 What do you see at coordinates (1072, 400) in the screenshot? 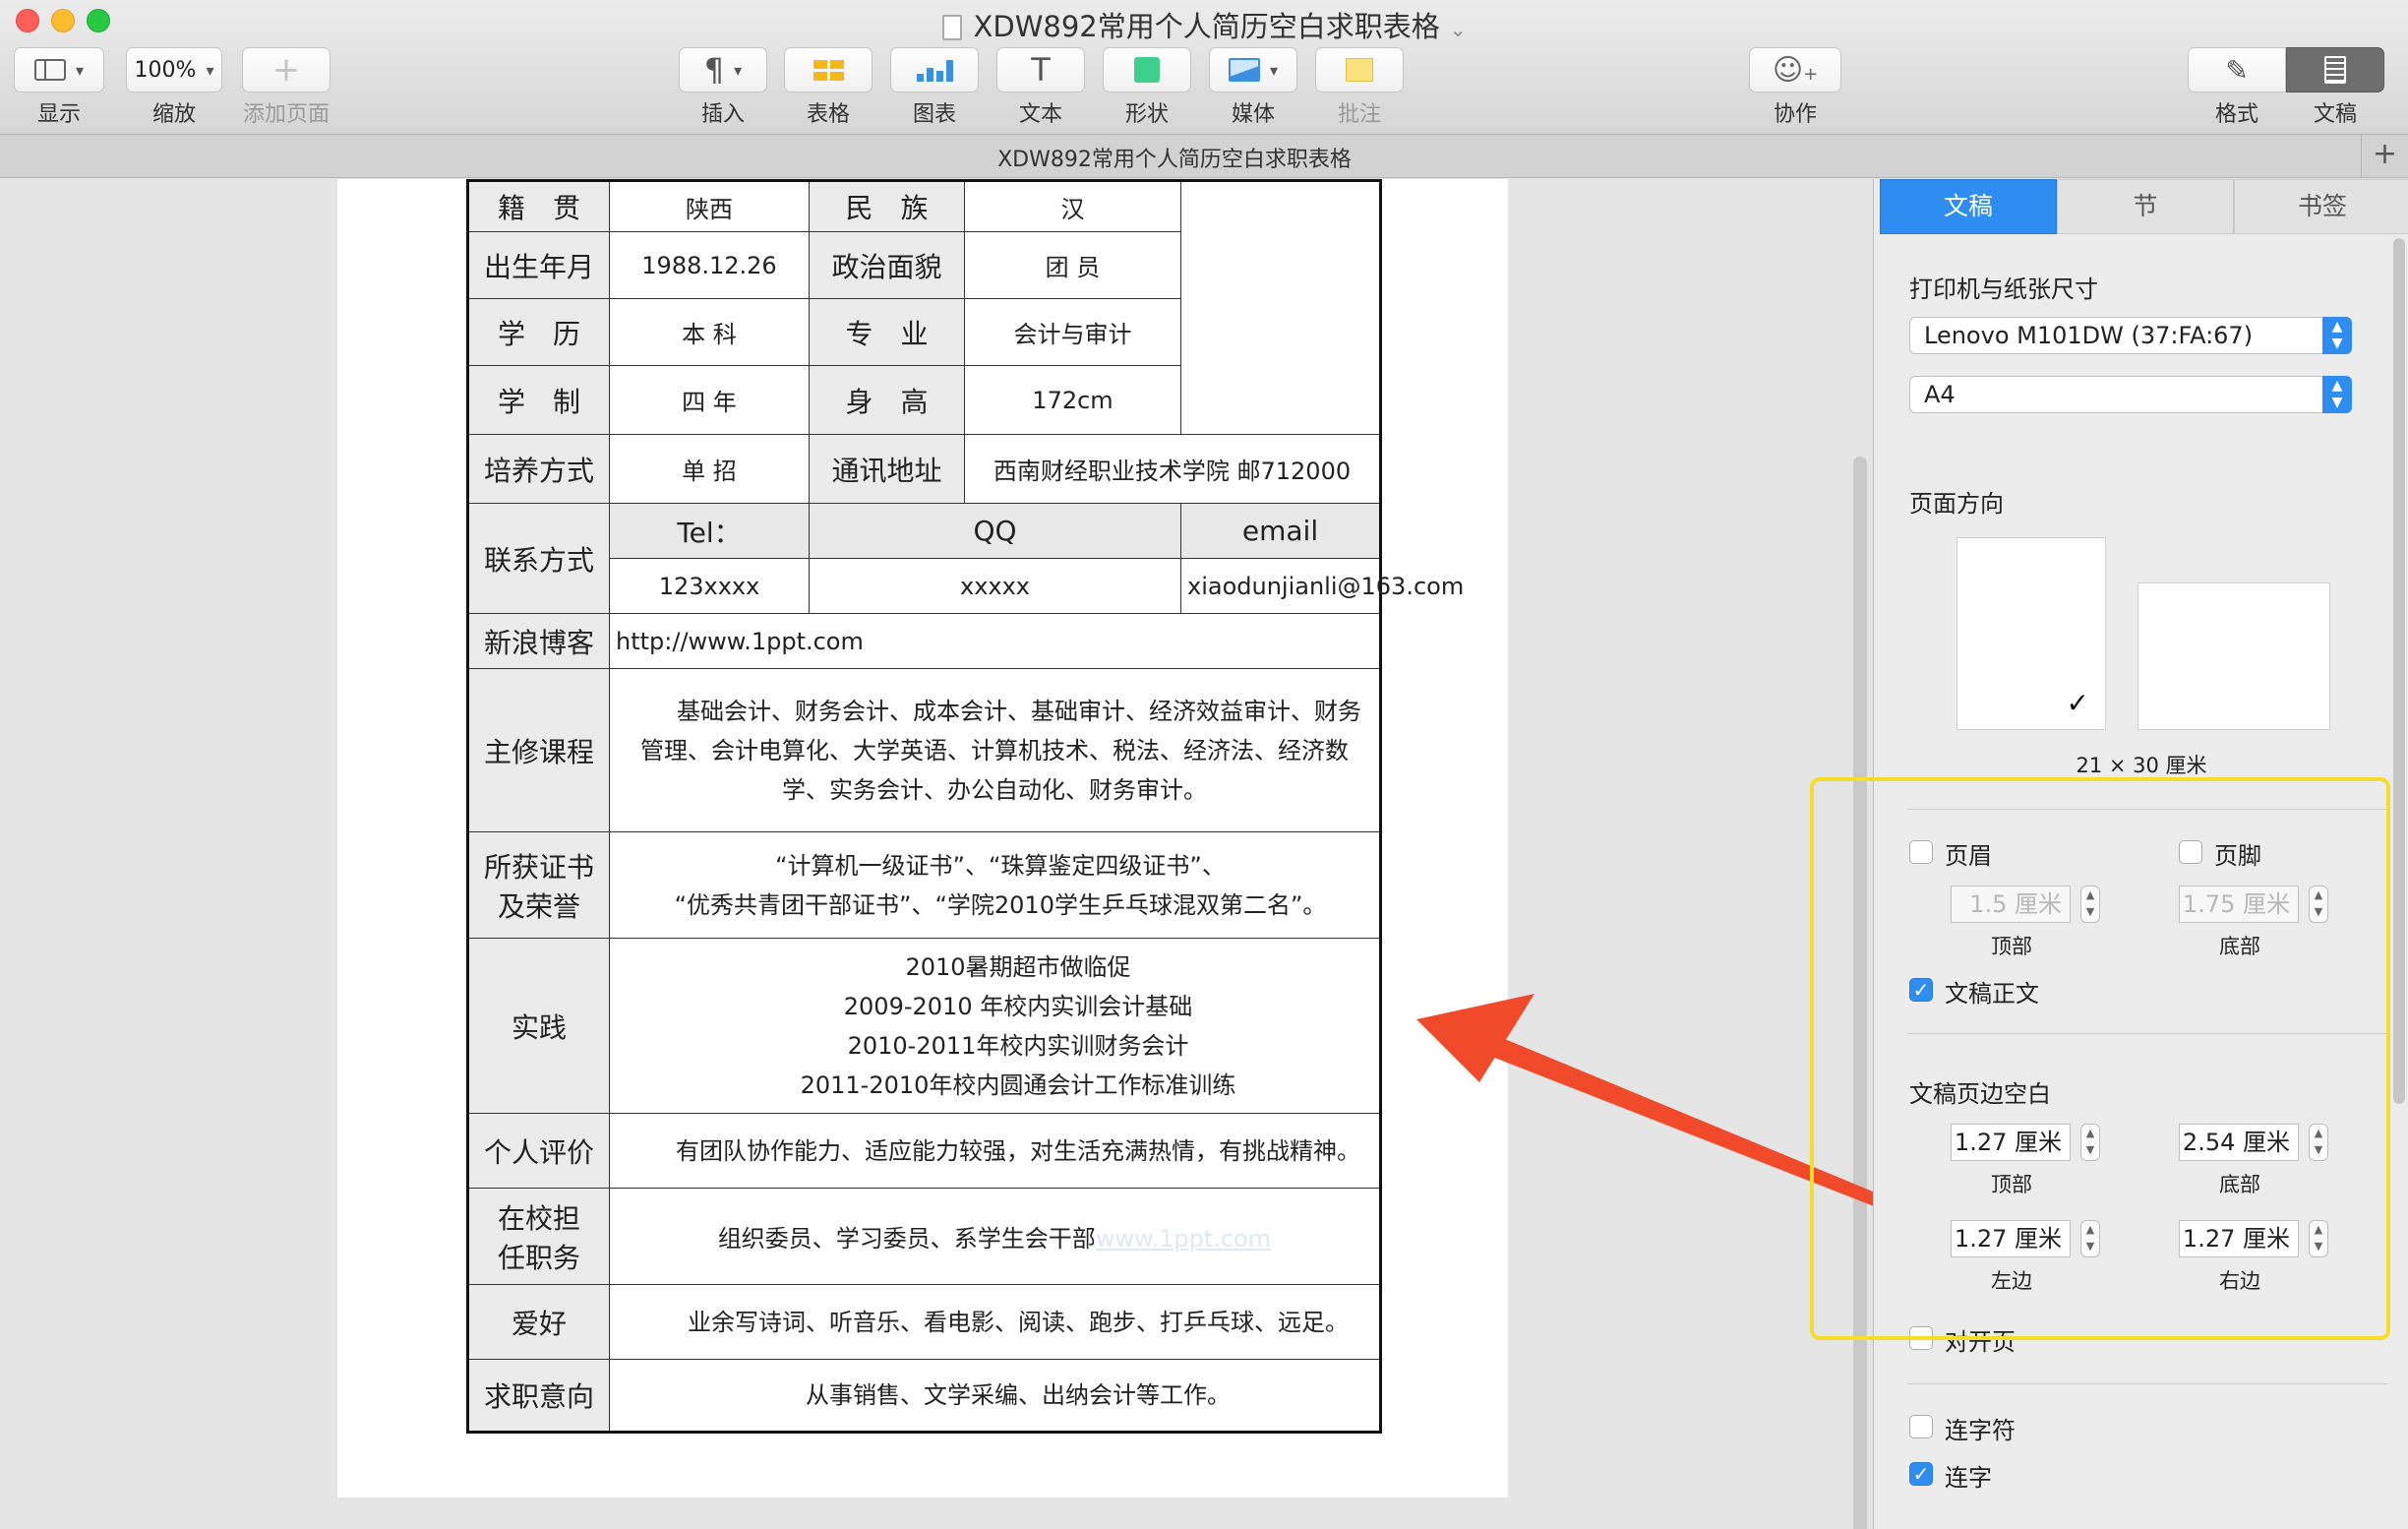
I see `table-cell: 172cm` at bounding box center [1072, 400].